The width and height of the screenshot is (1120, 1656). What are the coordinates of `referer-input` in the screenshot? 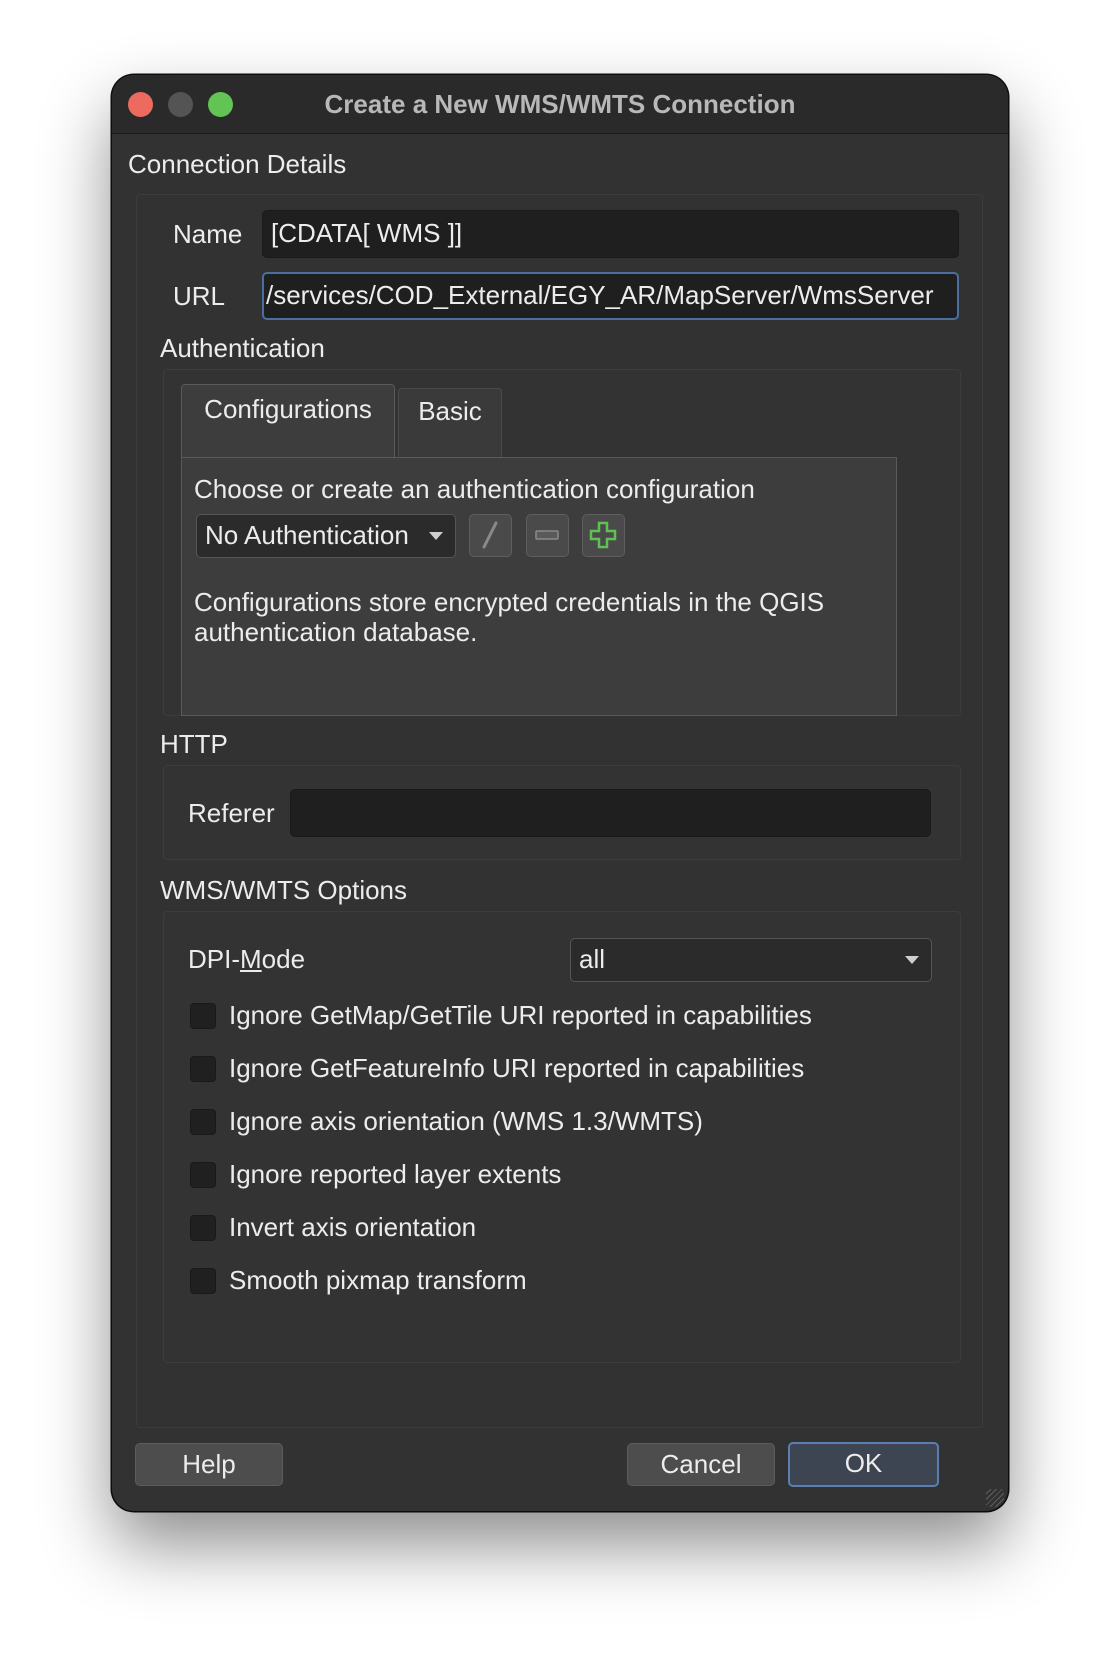 It's located at (610, 813).